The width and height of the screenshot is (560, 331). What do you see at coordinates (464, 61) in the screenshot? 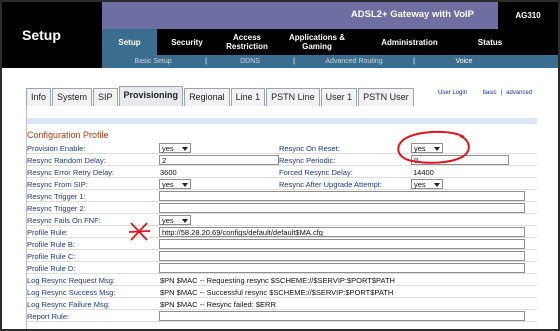
I see `subnav-voice: Voice` at bounding box center [464, 61].